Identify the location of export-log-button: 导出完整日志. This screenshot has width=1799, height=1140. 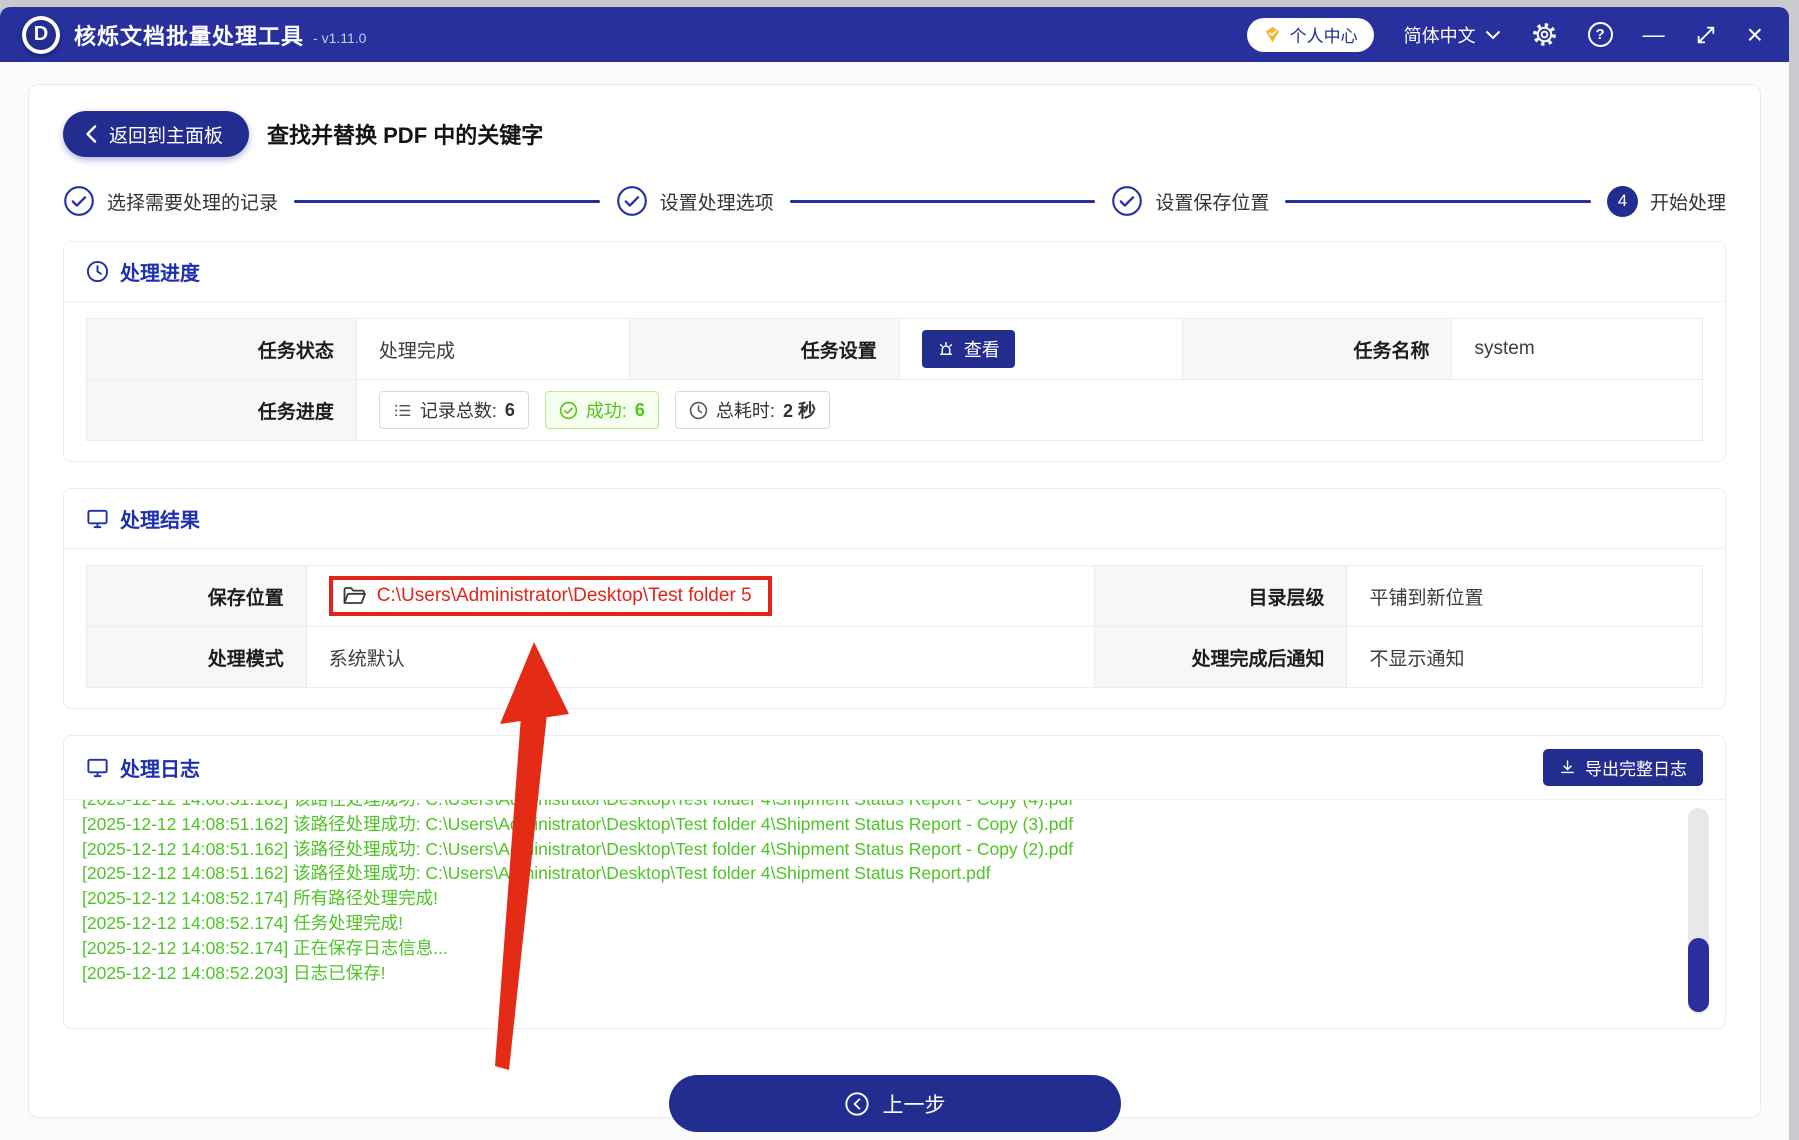
(1623, 767).